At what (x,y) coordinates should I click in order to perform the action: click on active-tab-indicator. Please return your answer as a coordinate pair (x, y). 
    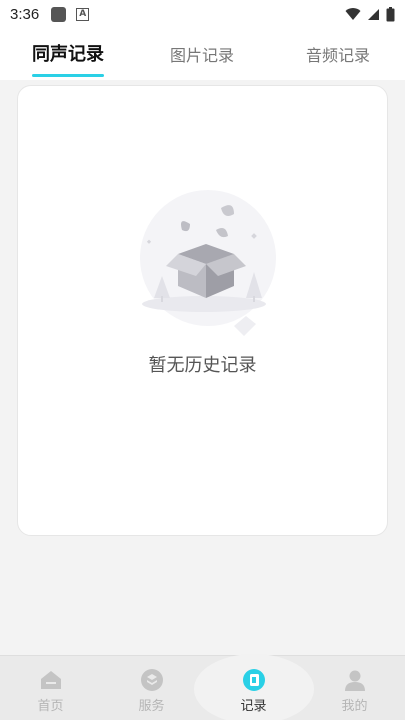
    Looking at the image, I should click on (68, 75).